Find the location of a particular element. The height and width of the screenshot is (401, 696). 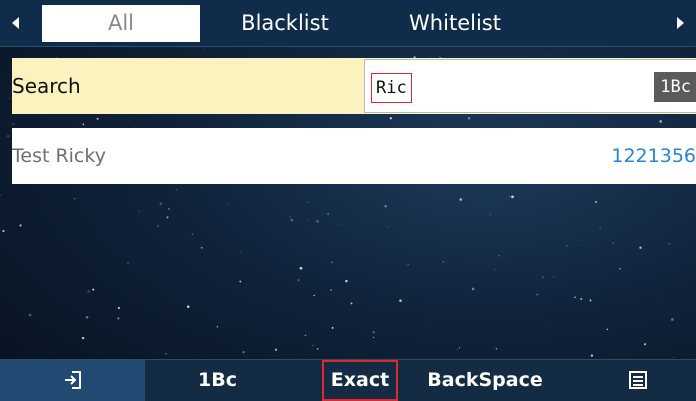

input-mode-button: 1Bc is located at coordinates (217, 380).